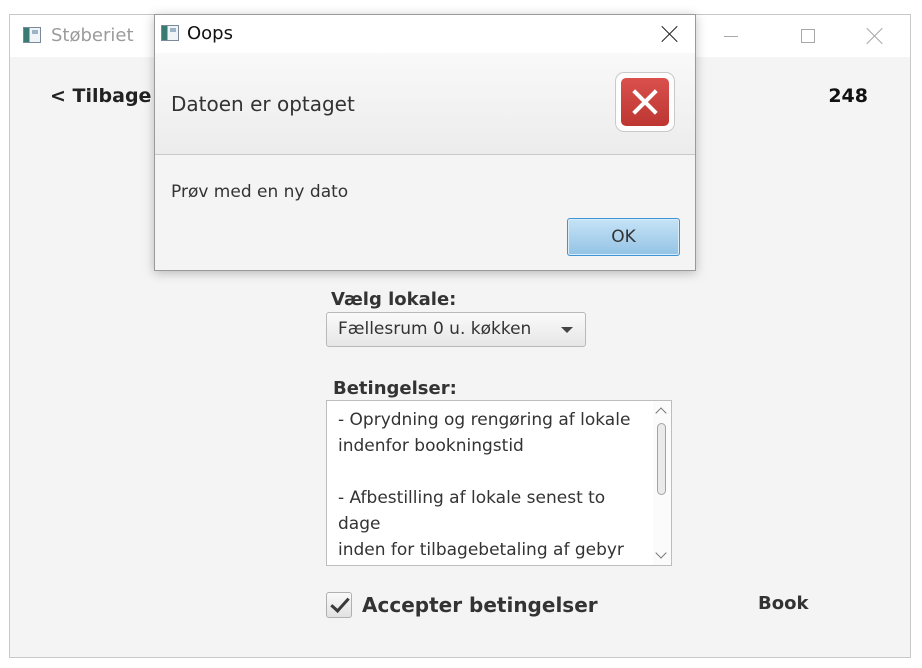 This screenshot has width=922, height=668. I want to click on dialog-header-text: Datoen er optaget, so click(263, 104).